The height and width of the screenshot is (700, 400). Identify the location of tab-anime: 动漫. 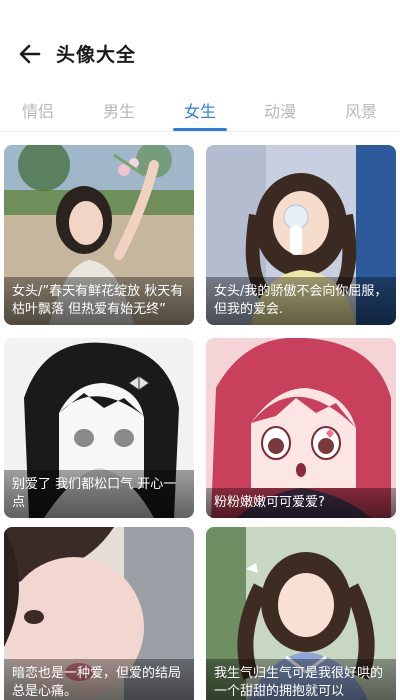
(280, 110).